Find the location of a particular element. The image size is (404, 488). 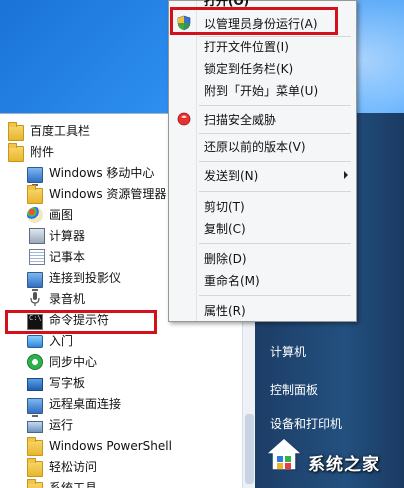

wordpad-icon is located at coordinates (35, 384).